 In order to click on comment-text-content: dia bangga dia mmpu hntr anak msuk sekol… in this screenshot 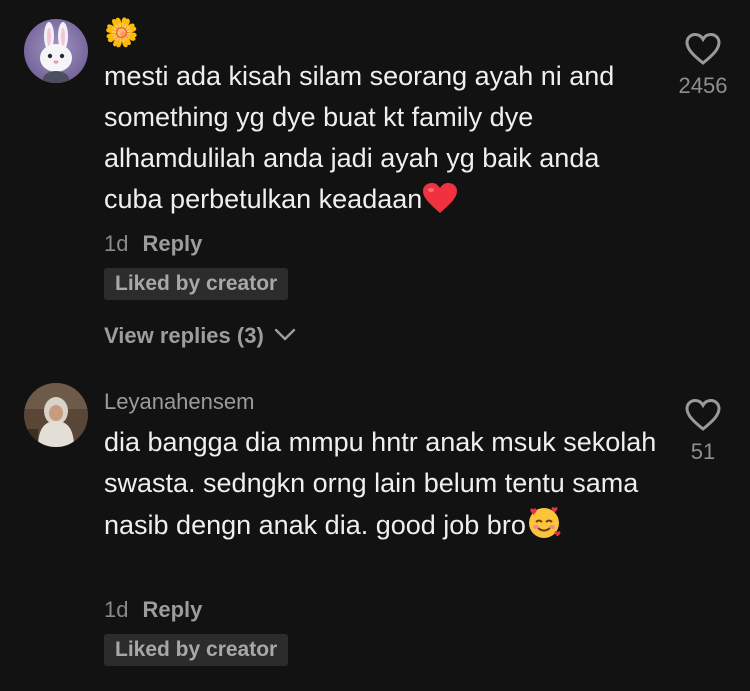, I will do `click(380, 483)`.